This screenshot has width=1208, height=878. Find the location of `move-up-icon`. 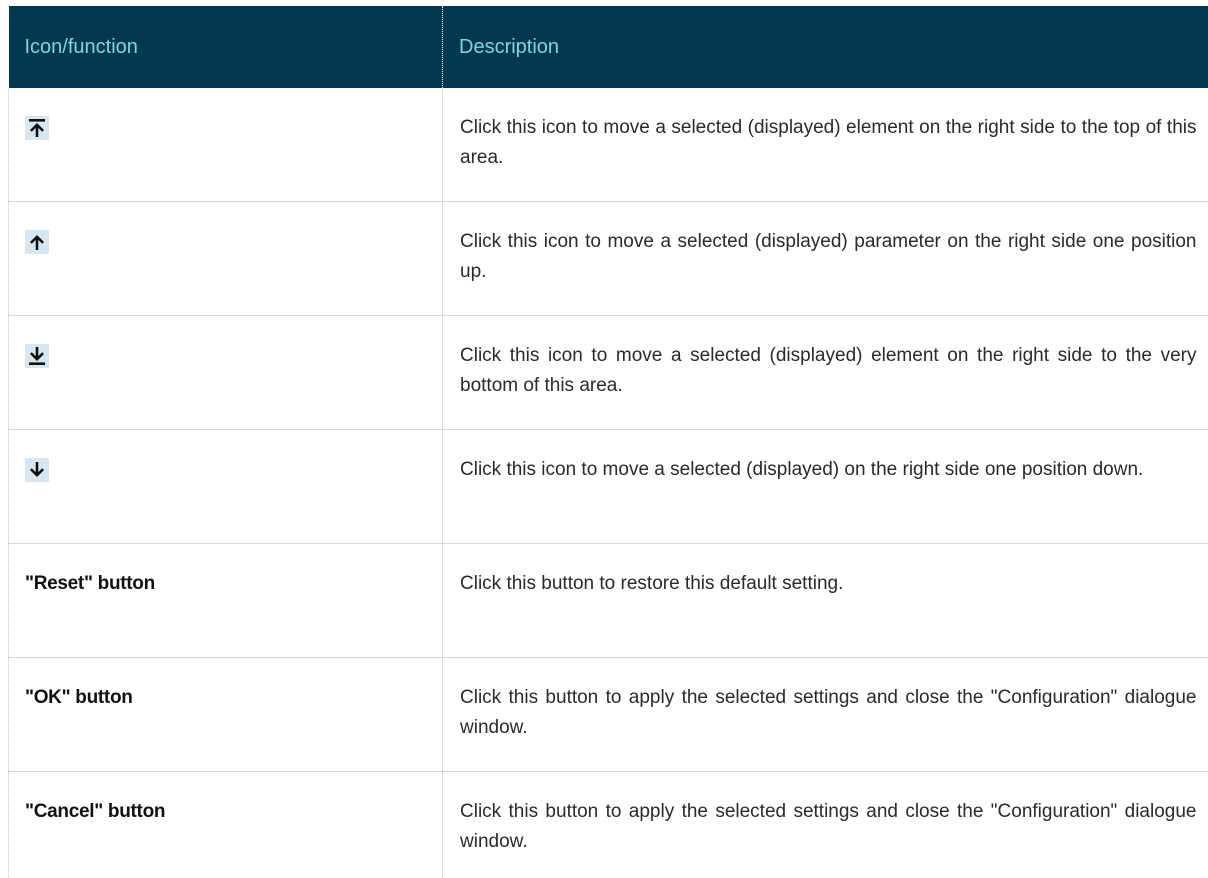

move-up-icon is located at coordinates (37, 242).